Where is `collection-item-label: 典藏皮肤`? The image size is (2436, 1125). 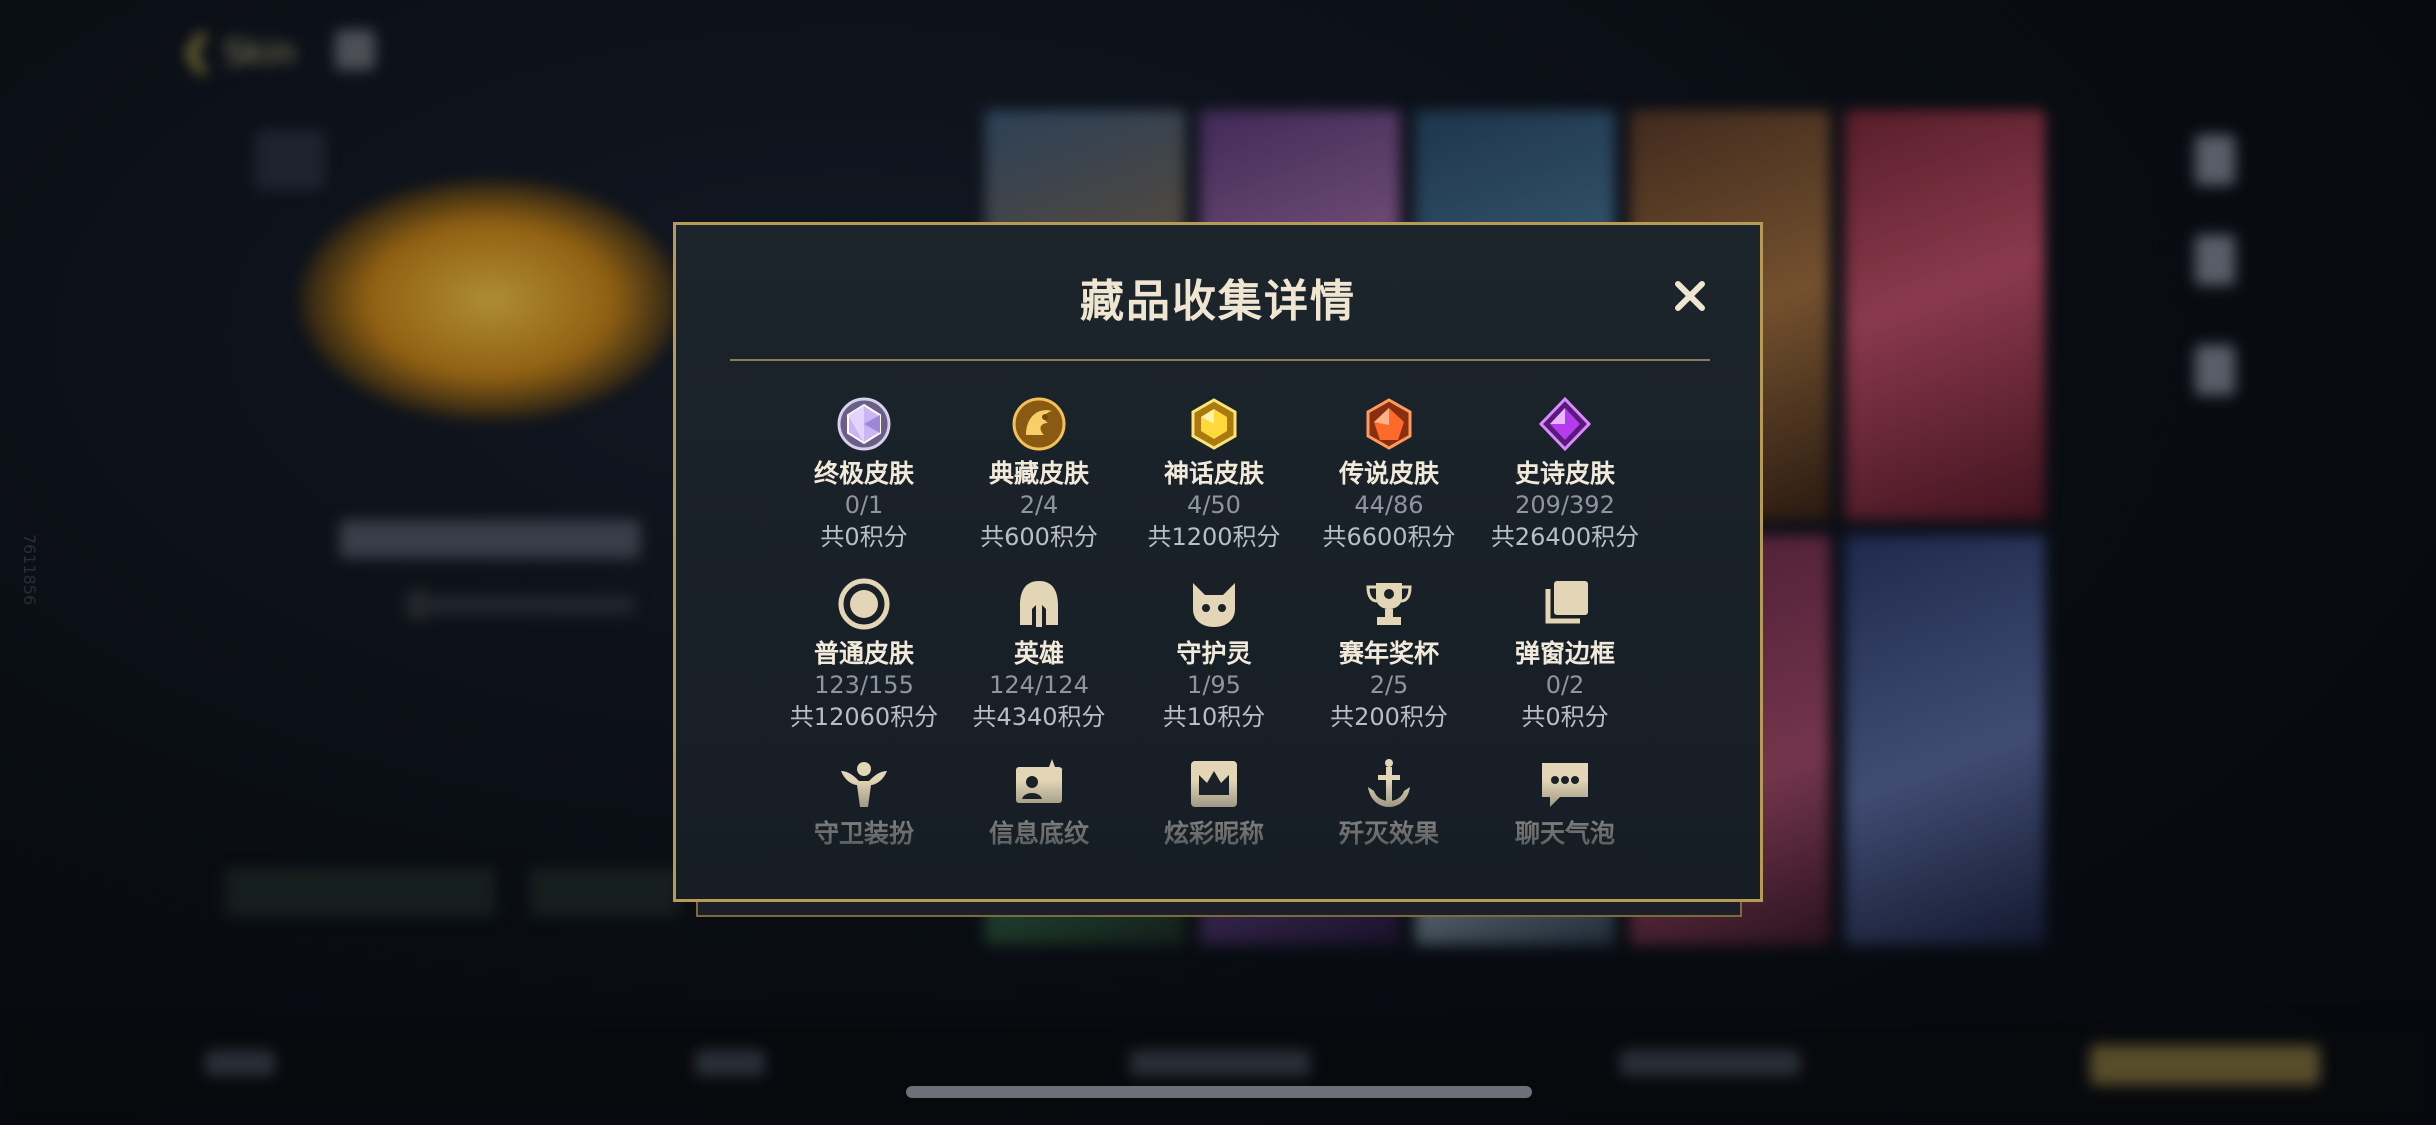 collection-item-label: 典藏皮肤 is located at coordinates (1038, 473).